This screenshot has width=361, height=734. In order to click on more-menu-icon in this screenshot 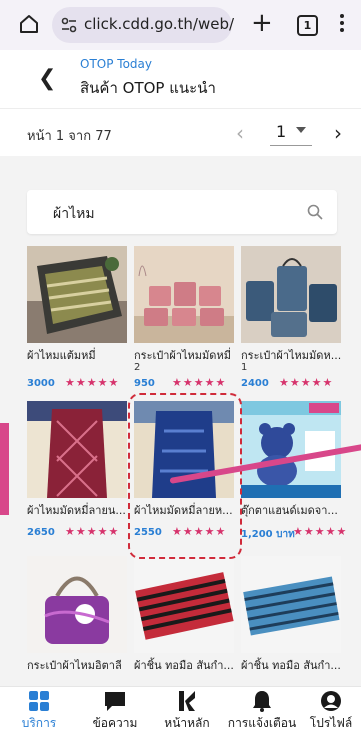, I will do `click(342, 24)`.